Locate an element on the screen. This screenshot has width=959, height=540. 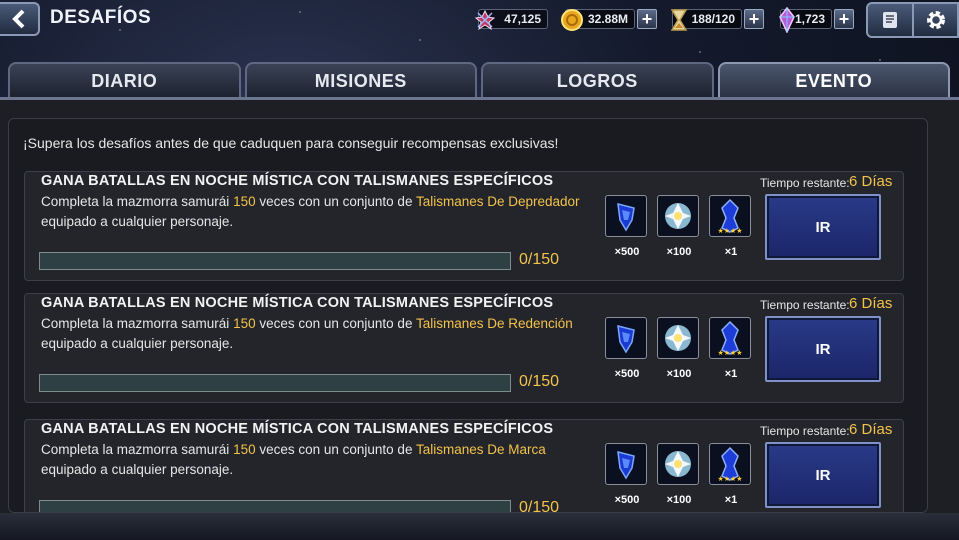
resource-stamina: 188/120 + is located at coordinates (717, 19).